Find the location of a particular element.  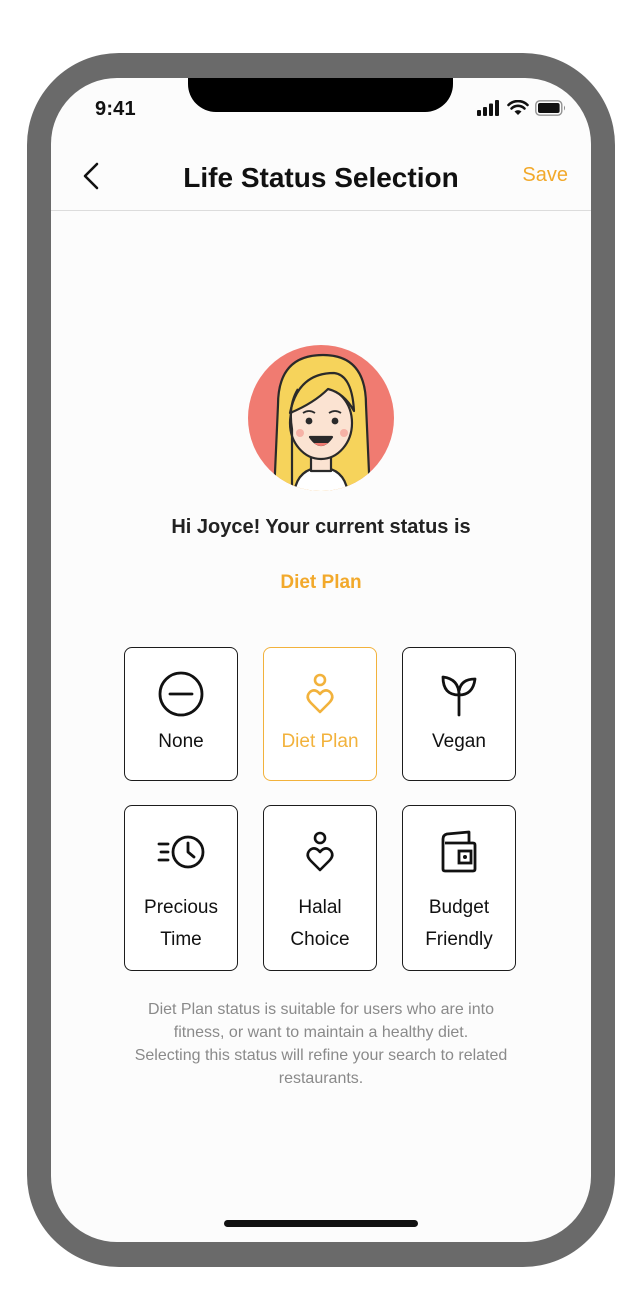

sprout-icon is located at coordinates (459, 696).